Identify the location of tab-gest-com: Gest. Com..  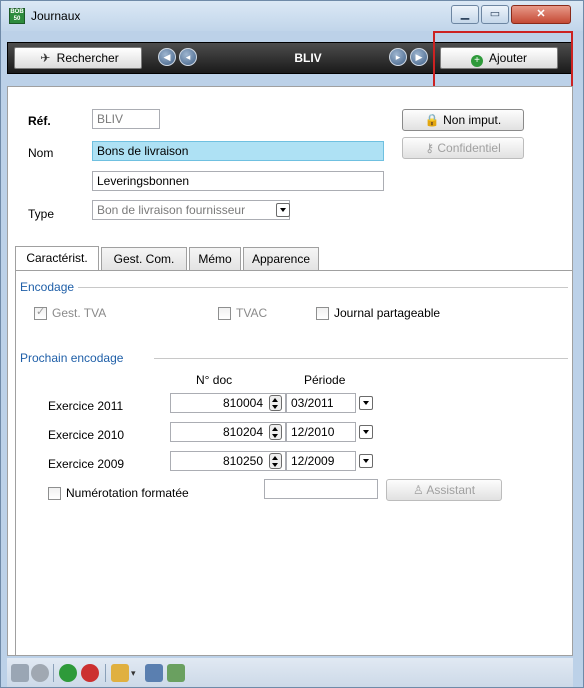
(144, 259).